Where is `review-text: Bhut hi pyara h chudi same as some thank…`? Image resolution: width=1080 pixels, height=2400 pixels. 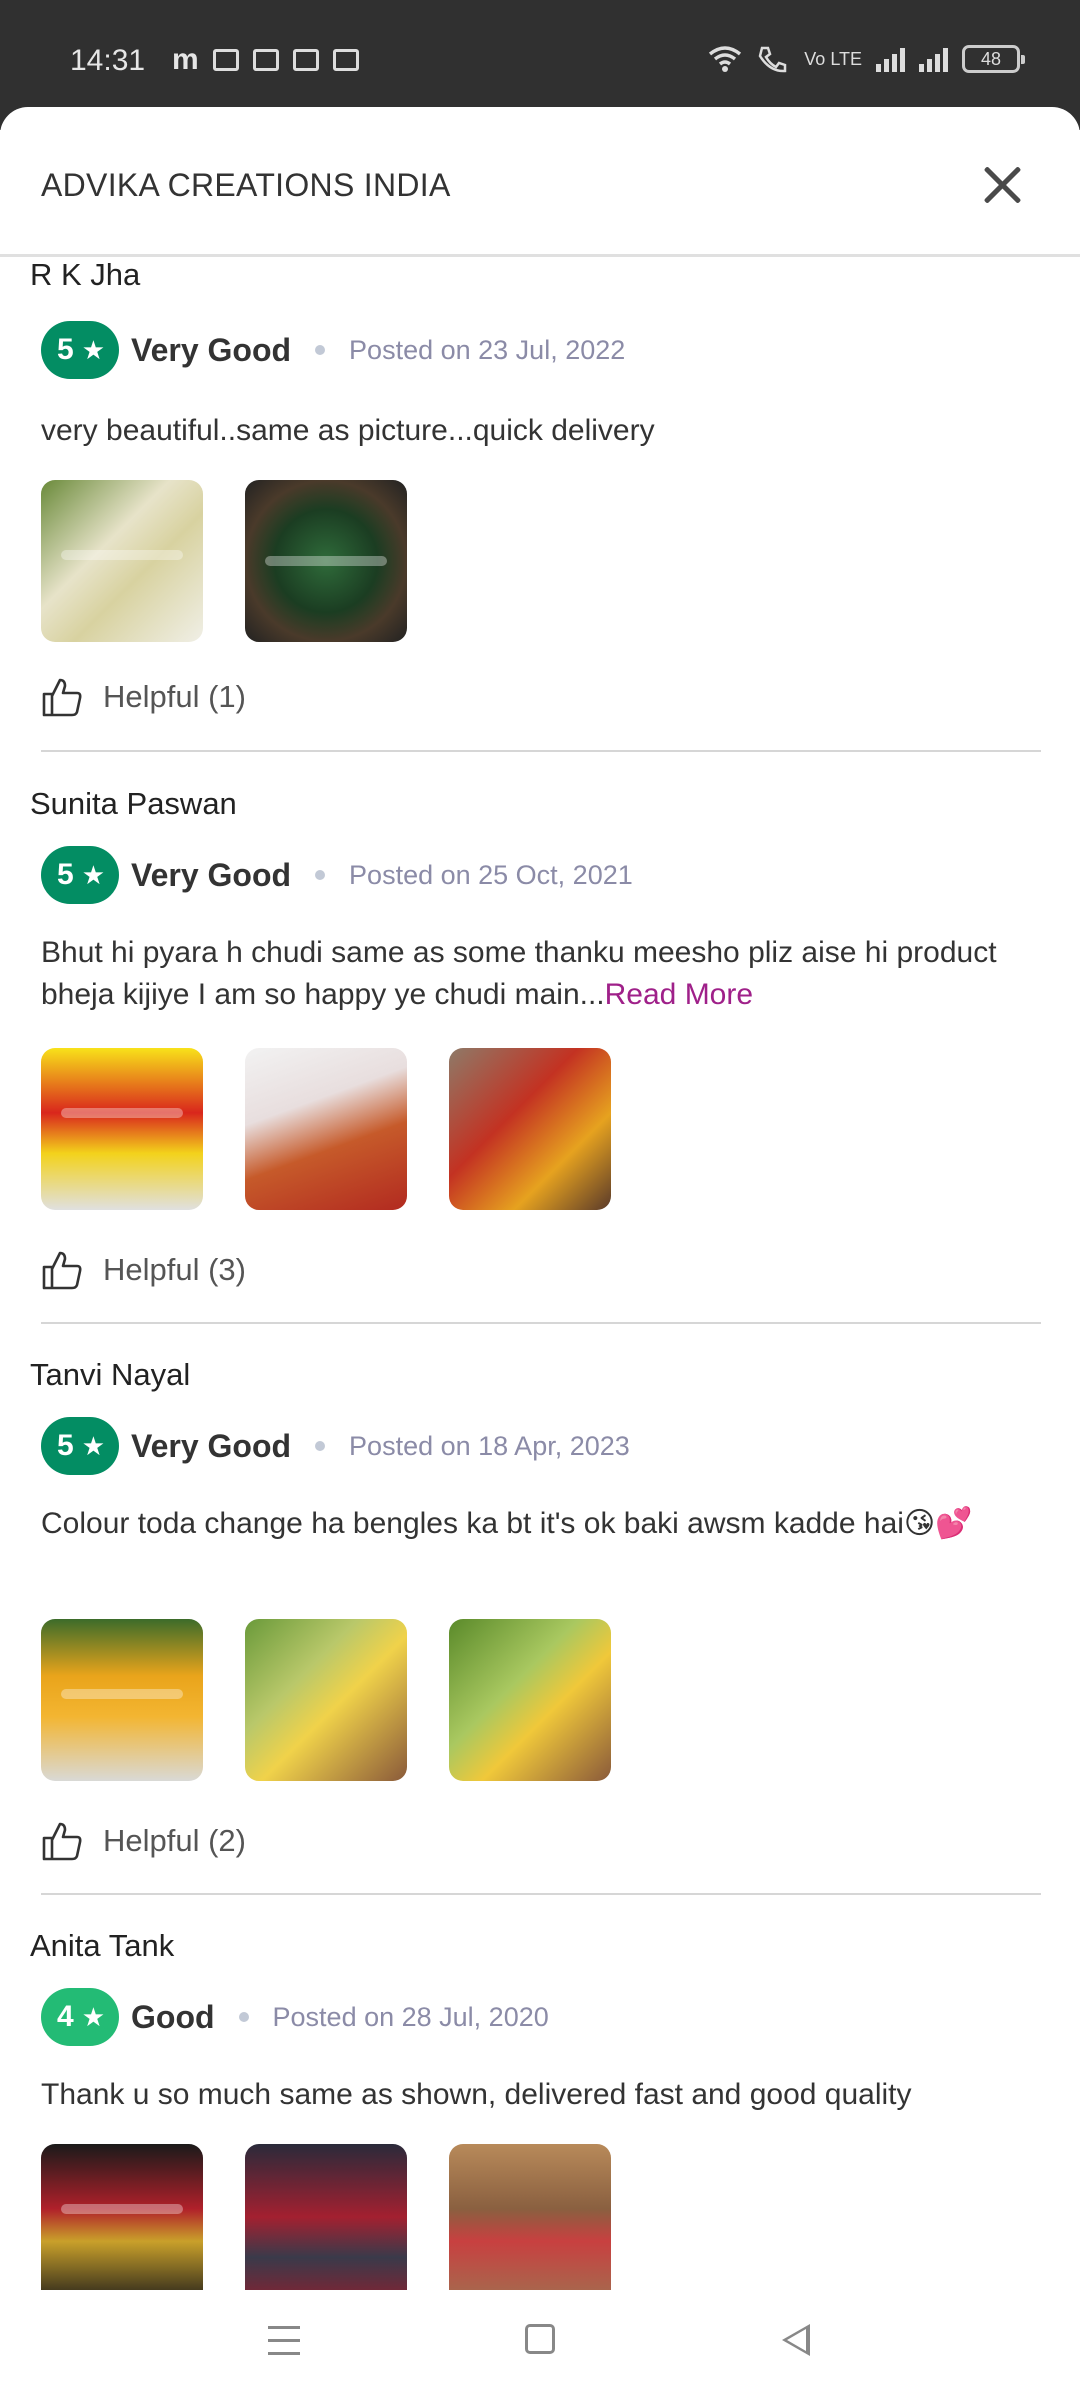
review-text: Bhut hi pyara h chudi same as some thank… is located at coordinates (519, 973).